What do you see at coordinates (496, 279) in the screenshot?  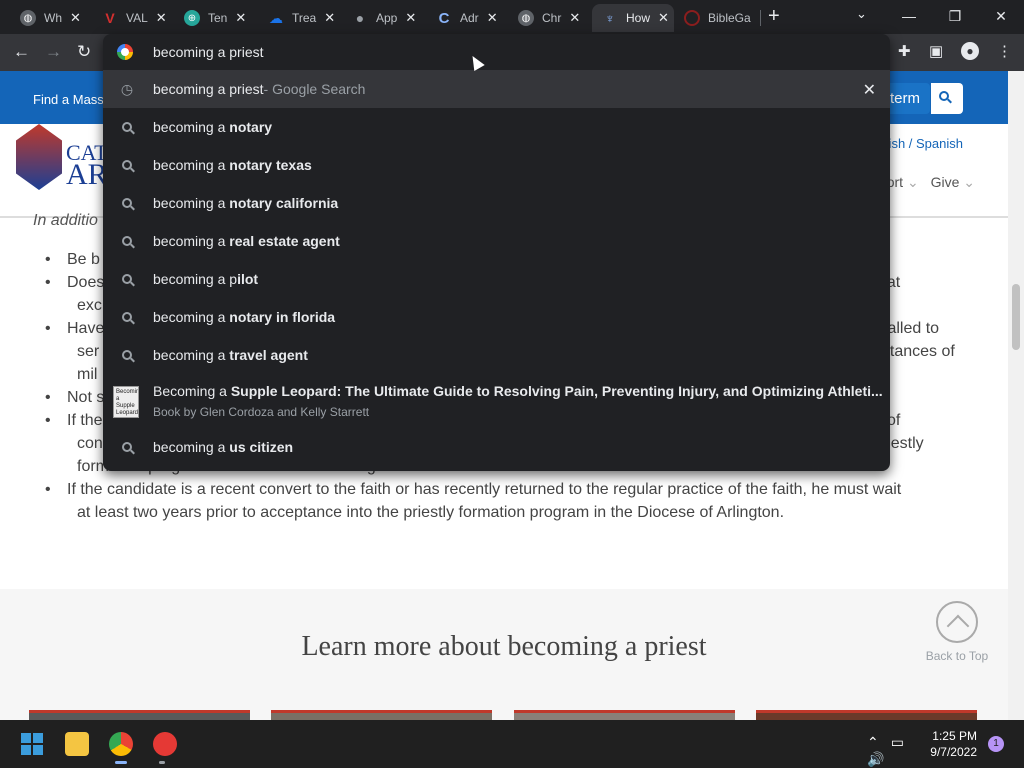 I see `suggestion-item: becoming a p ilot` at bounding box center [496, 279].